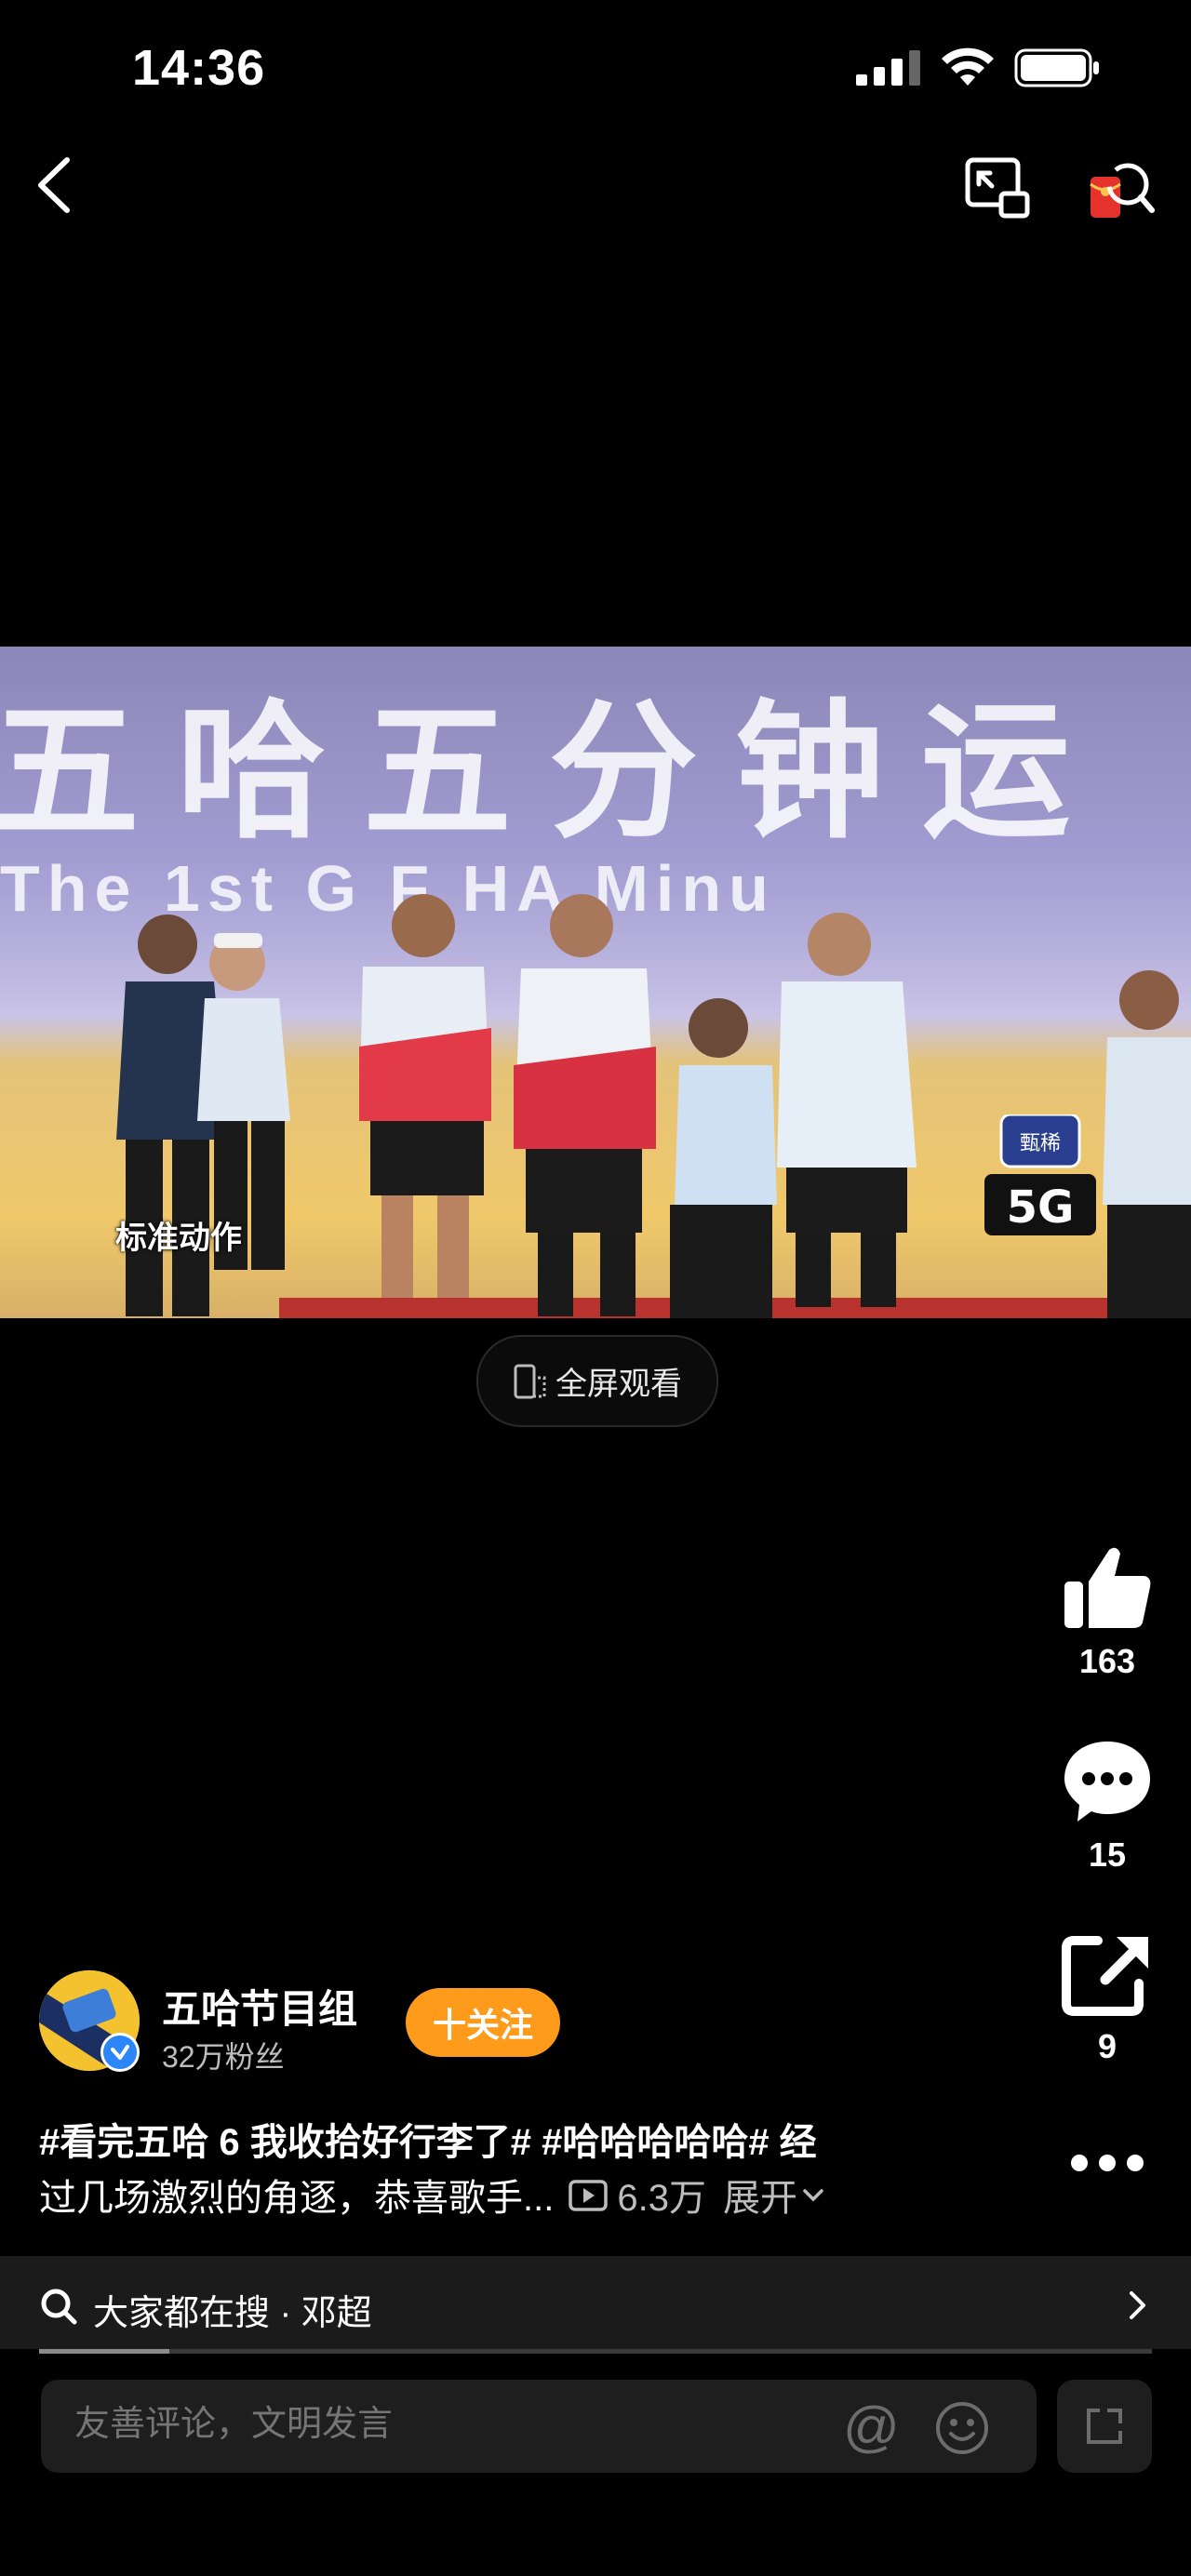 Image resolution: width=1191 pixels, height=2576 pixels. I want to click on comment-bar: @, so click(539, 2426).